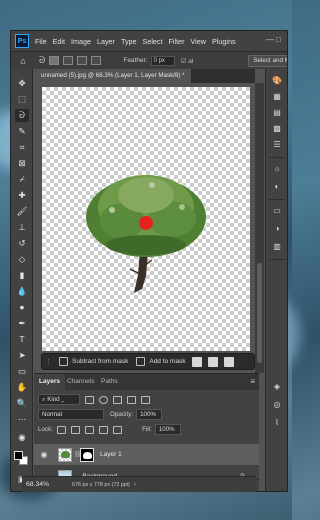 Image resolution: width=320 pixels, height=520 pixels. What do you see at coordinates (90, 429) in the screenshot?
I see `lock-position-icon` at bounding box center [90, 429].